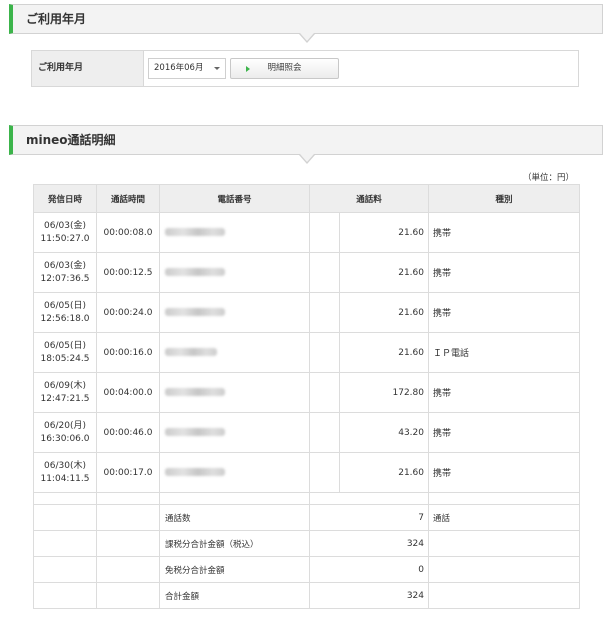 This screenshot has height=620, width=615. What do you see at coordinates (306, 19) in the screenshot?
I see `section-header-usage-month: ご利用年月` at bounding box center [306, 19].